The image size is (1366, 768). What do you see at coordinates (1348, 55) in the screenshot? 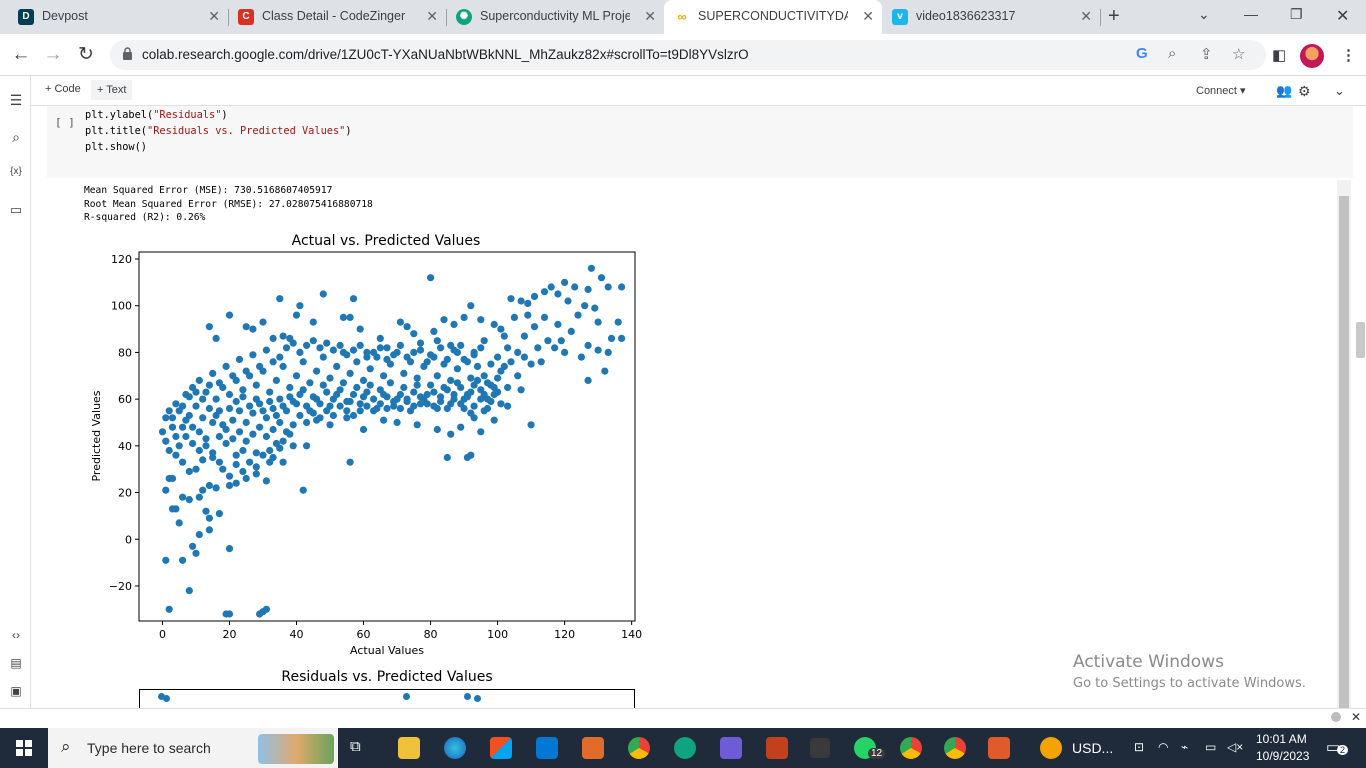
I see `kebab-menu-icon: ⋮` at bounding box center [1348, 55].